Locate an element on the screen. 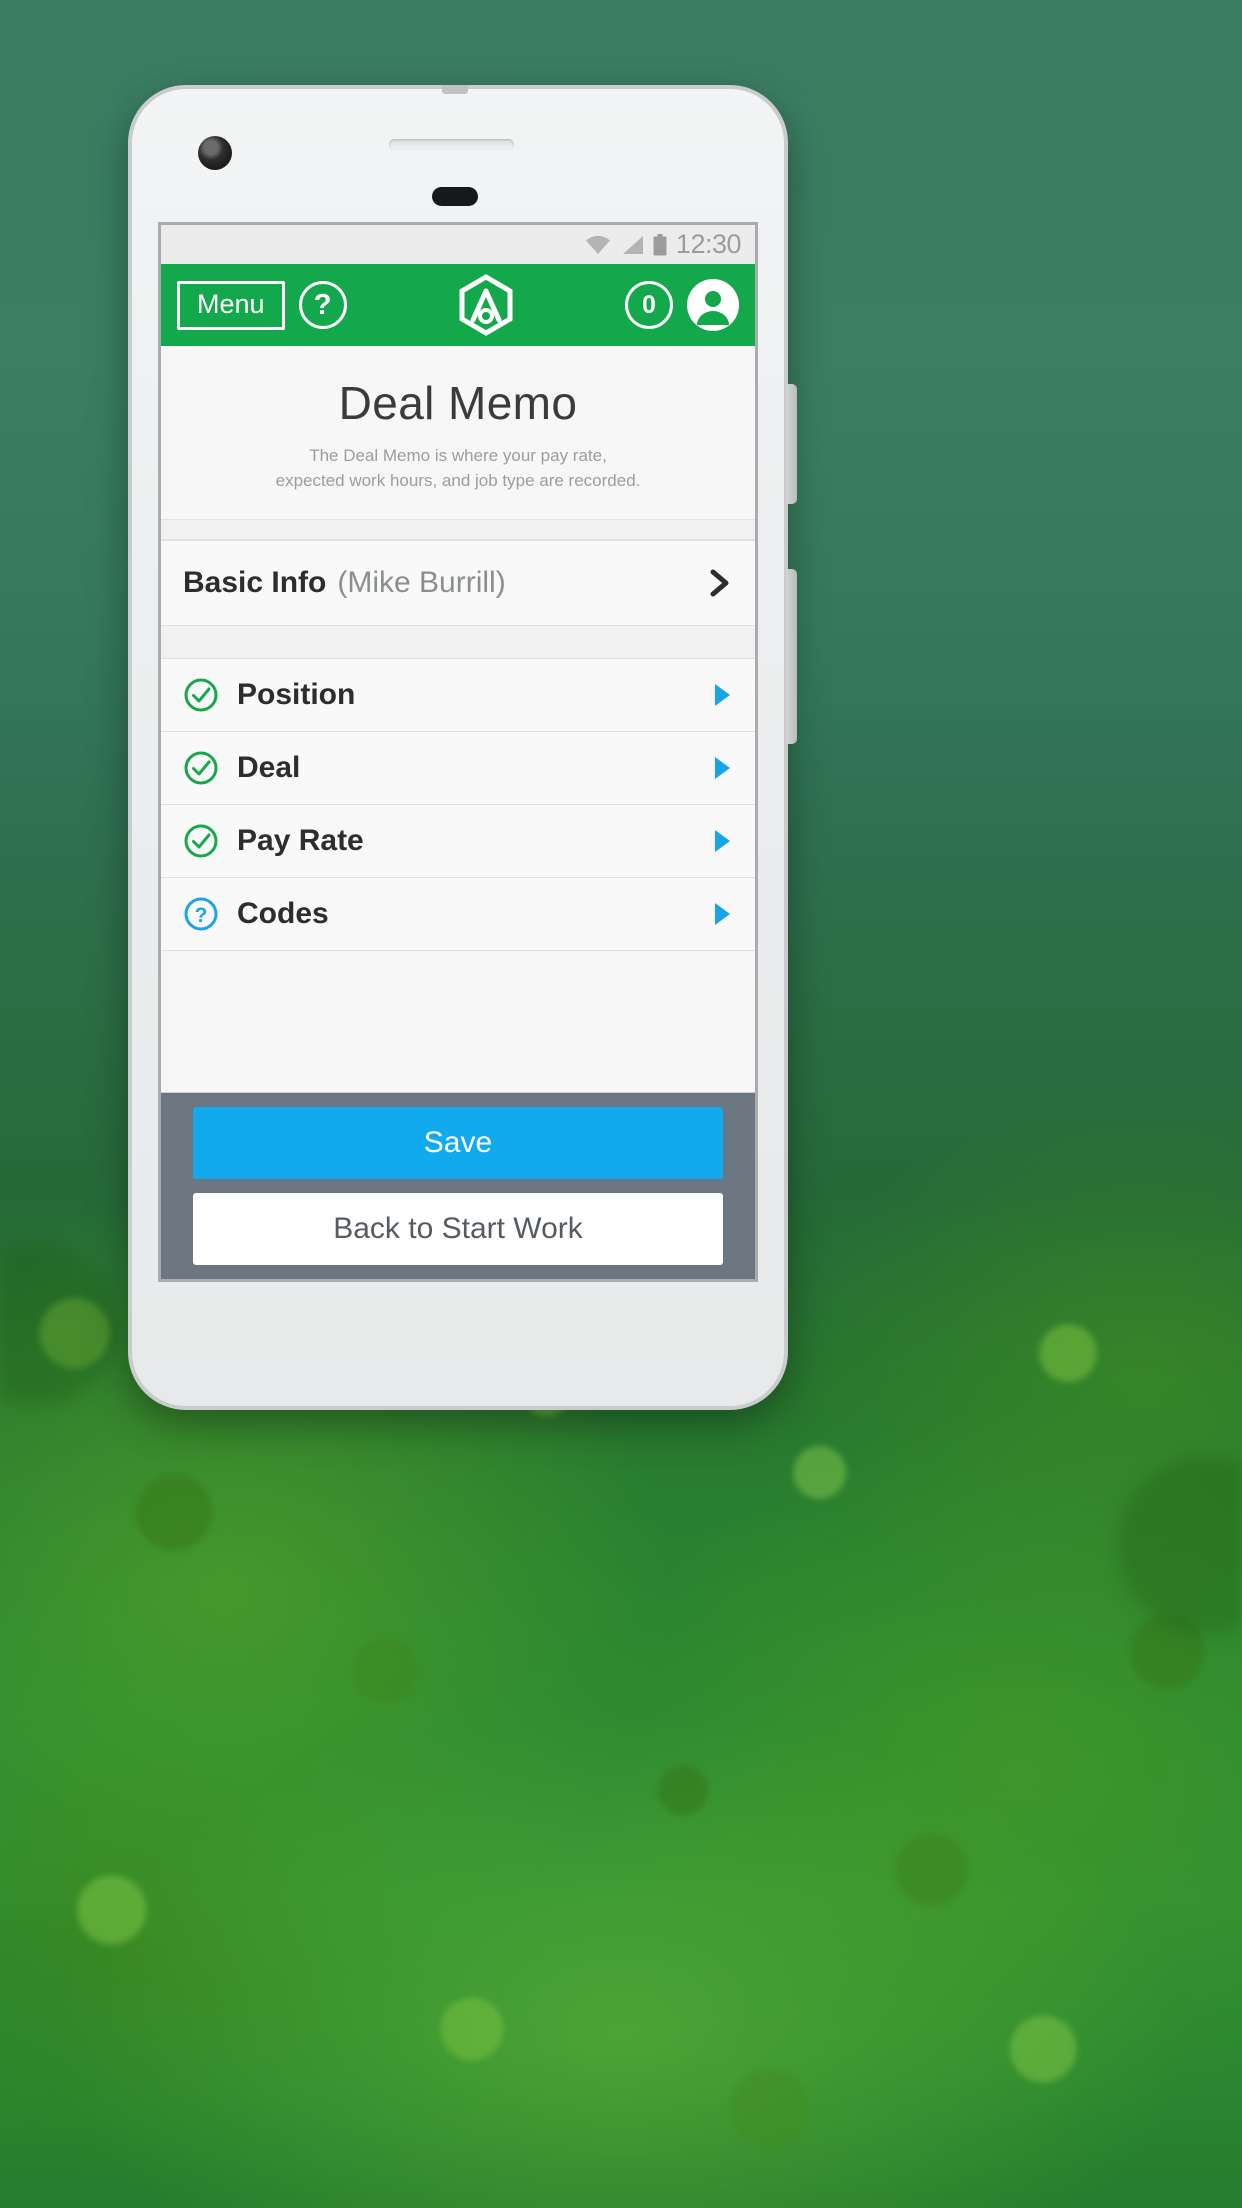 This screenshot has height=2208, width=1242. basic-info-row: Basic Info (Mike Burrill) is located at coordinates (458, 583).